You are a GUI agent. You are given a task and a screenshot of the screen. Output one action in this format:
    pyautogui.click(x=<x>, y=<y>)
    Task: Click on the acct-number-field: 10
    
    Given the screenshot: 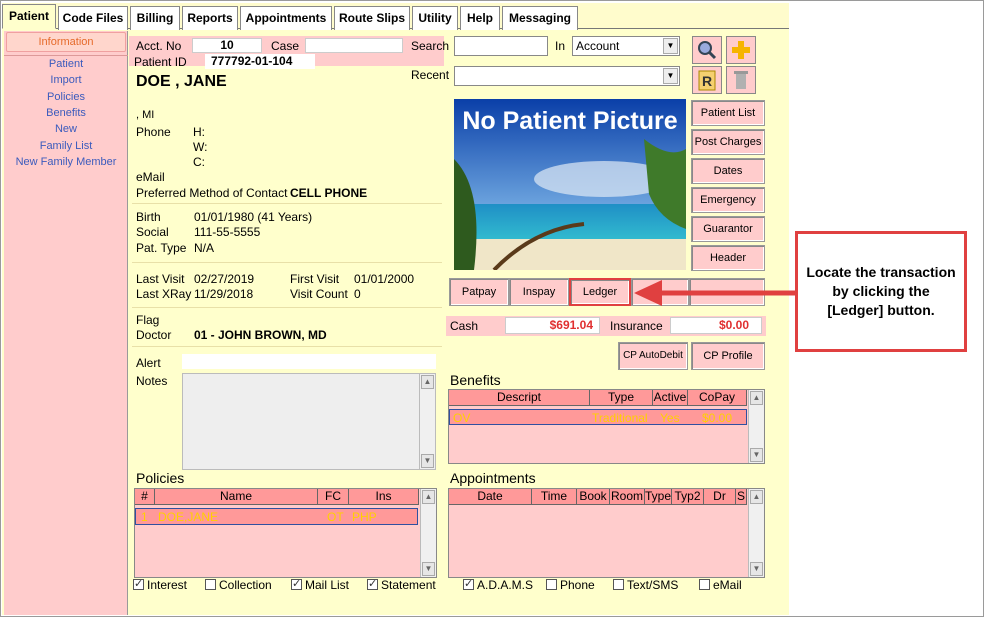 What is the action you would take?
    pyautogui.click(x=227, y=45)
    